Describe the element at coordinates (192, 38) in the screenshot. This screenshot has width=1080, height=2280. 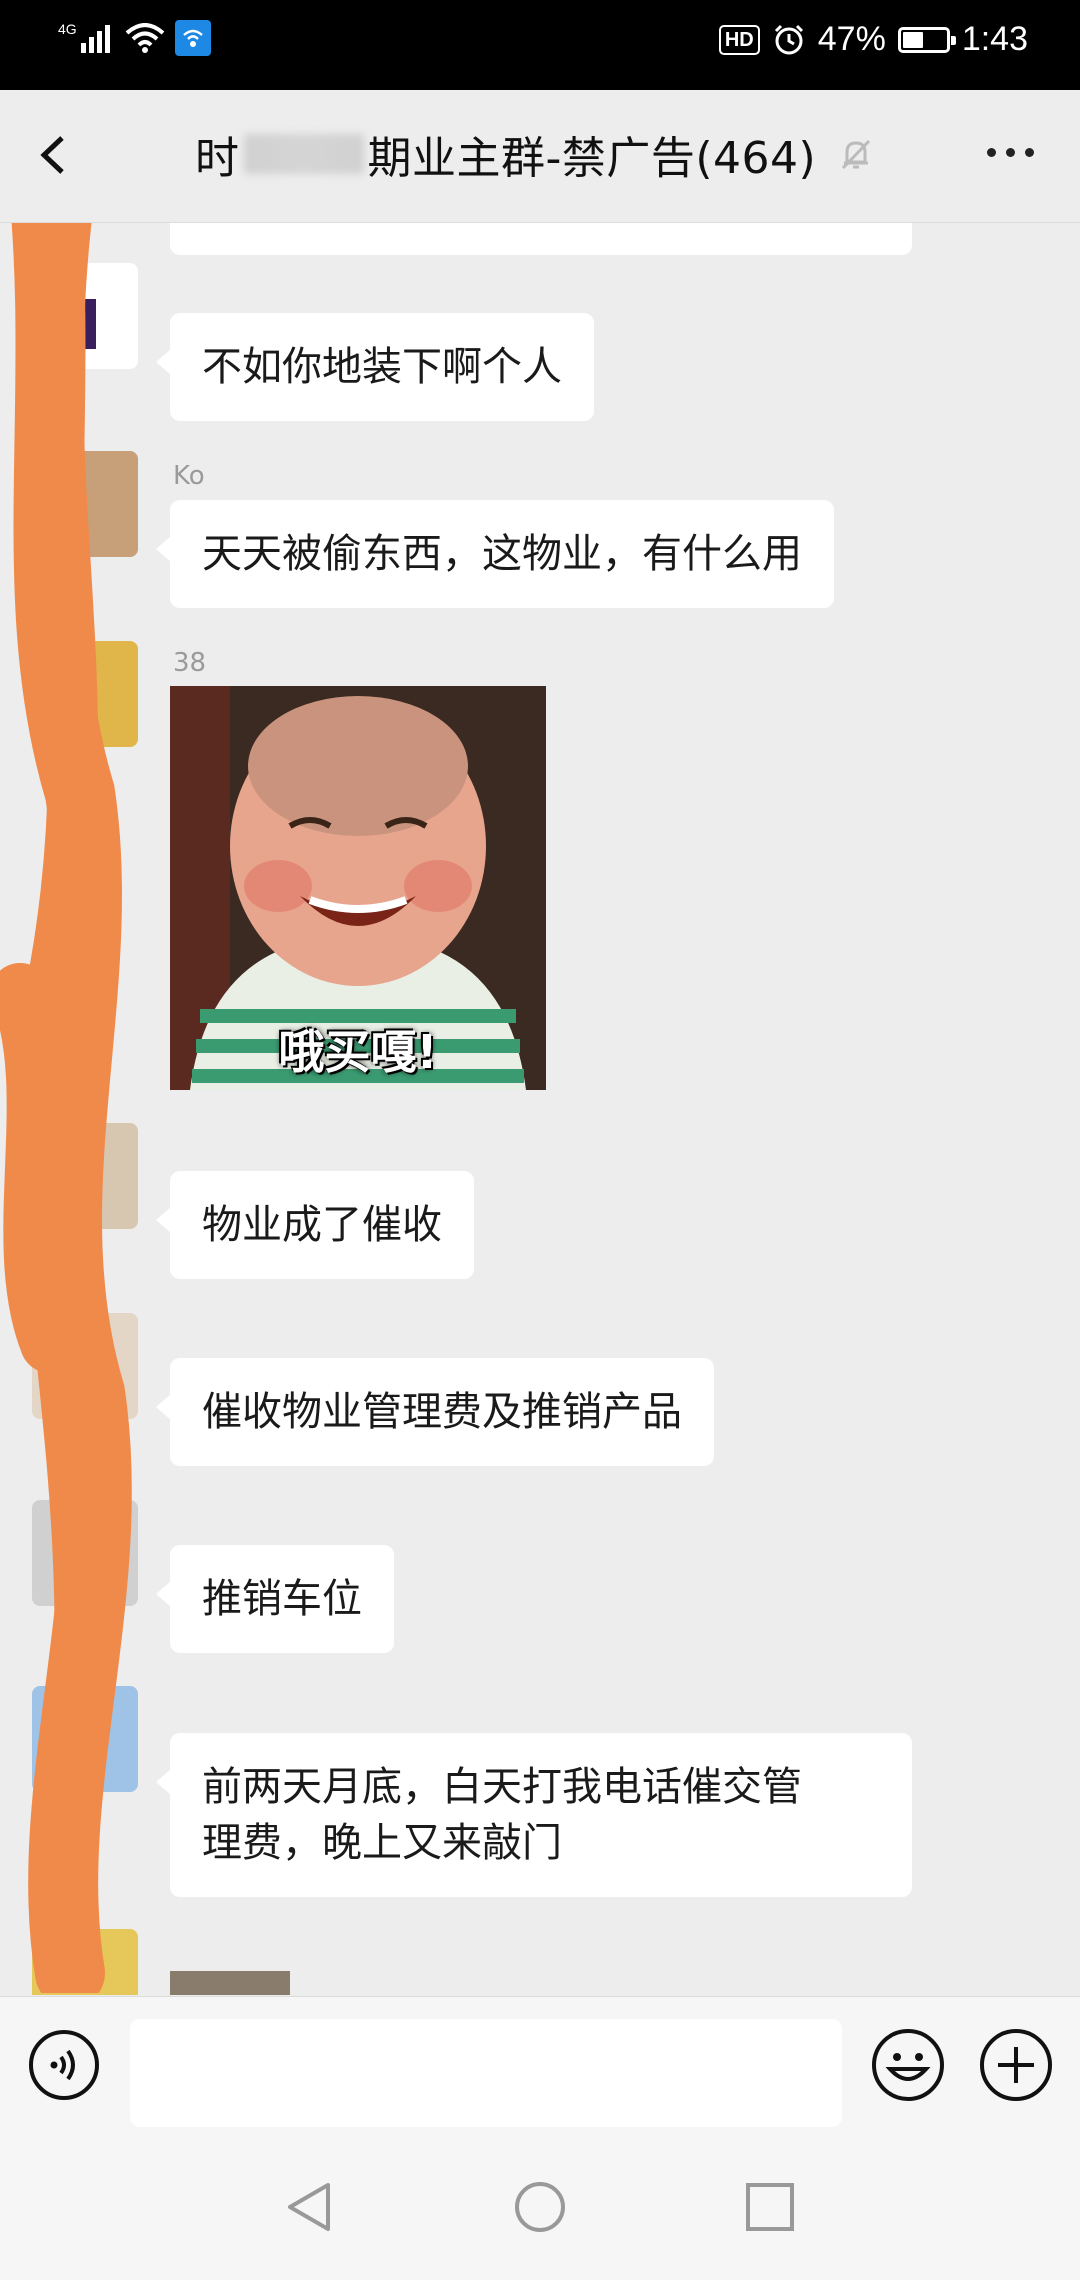
I see `wifi-calling-icon` at that location.